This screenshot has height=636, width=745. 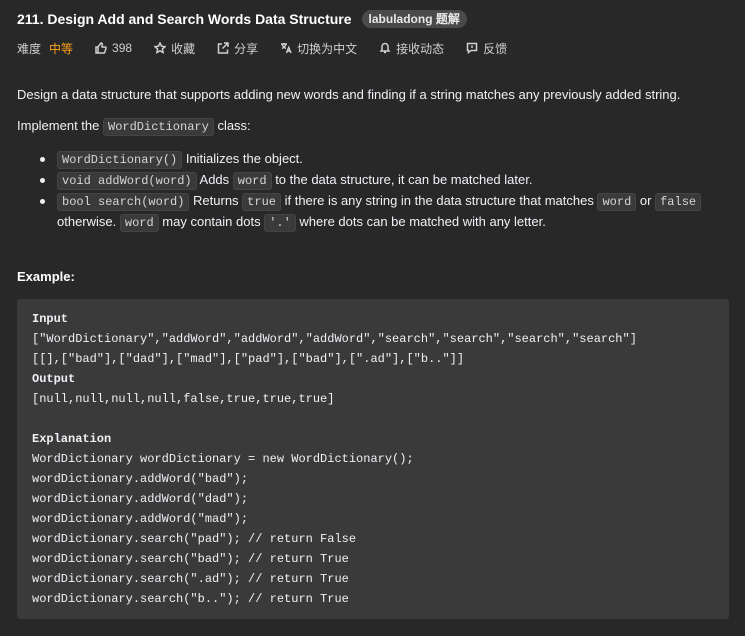 I want to click on bullet-text: or, so click(x=646, y=200).